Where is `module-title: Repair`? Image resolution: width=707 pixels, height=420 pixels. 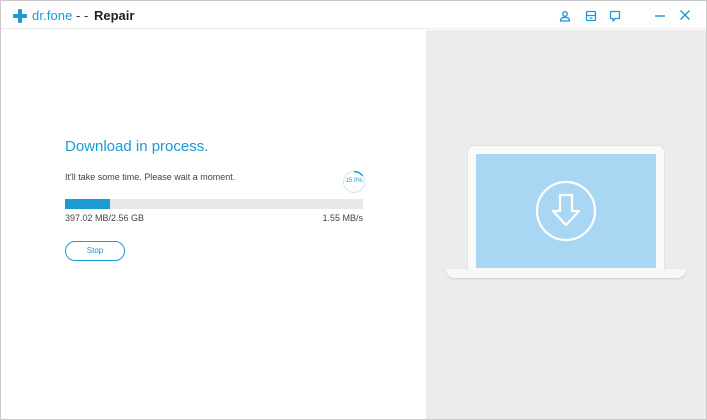
module-title: Repair is located at coordinates (114, 15).